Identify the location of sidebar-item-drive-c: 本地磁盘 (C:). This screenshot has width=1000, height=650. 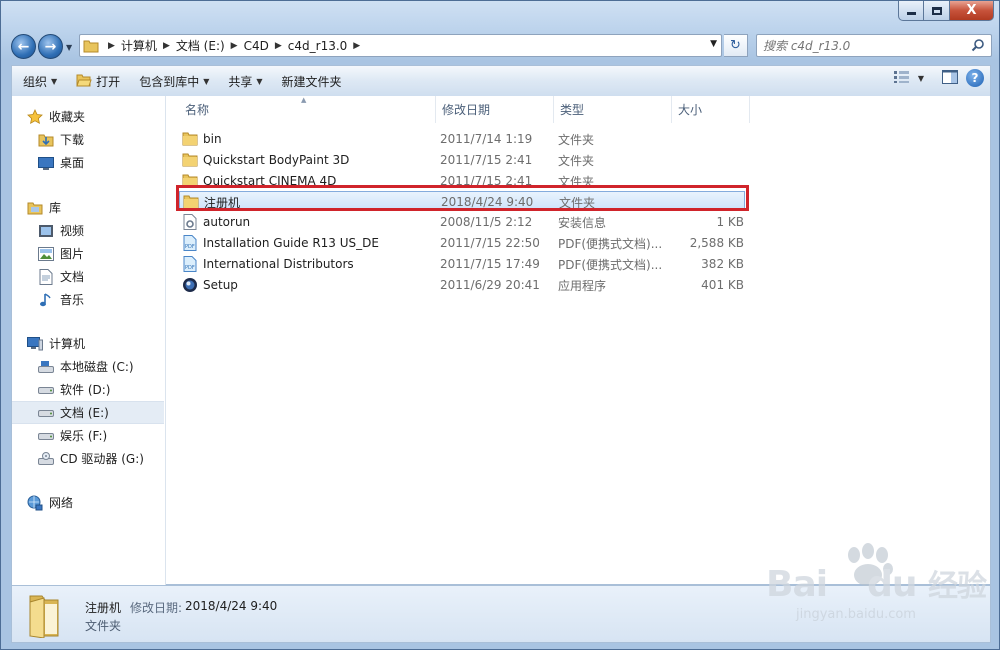
(88, 366).